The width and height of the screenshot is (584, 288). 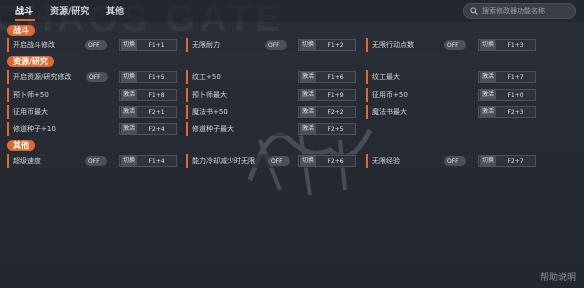 What do you see at coordinates (34, 45) in the screenshot?
I see `cheat-label: 开启战斗修改` at bounding box center [34, 45].